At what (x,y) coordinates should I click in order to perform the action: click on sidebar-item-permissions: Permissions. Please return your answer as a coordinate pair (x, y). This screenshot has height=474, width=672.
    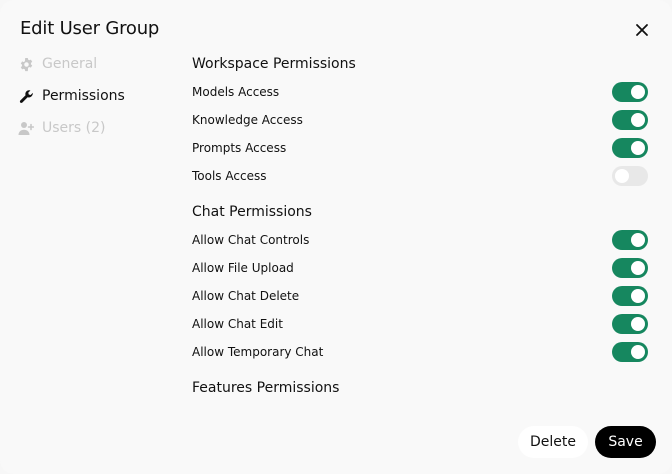
    Looking at the image, I should click on (98, 96).